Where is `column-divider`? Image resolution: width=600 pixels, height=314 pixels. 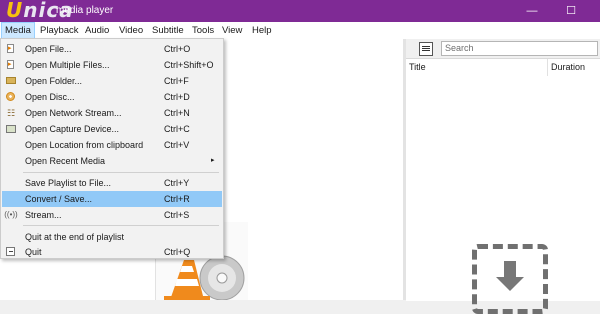
column-divider is located at coordinates (547, 67).